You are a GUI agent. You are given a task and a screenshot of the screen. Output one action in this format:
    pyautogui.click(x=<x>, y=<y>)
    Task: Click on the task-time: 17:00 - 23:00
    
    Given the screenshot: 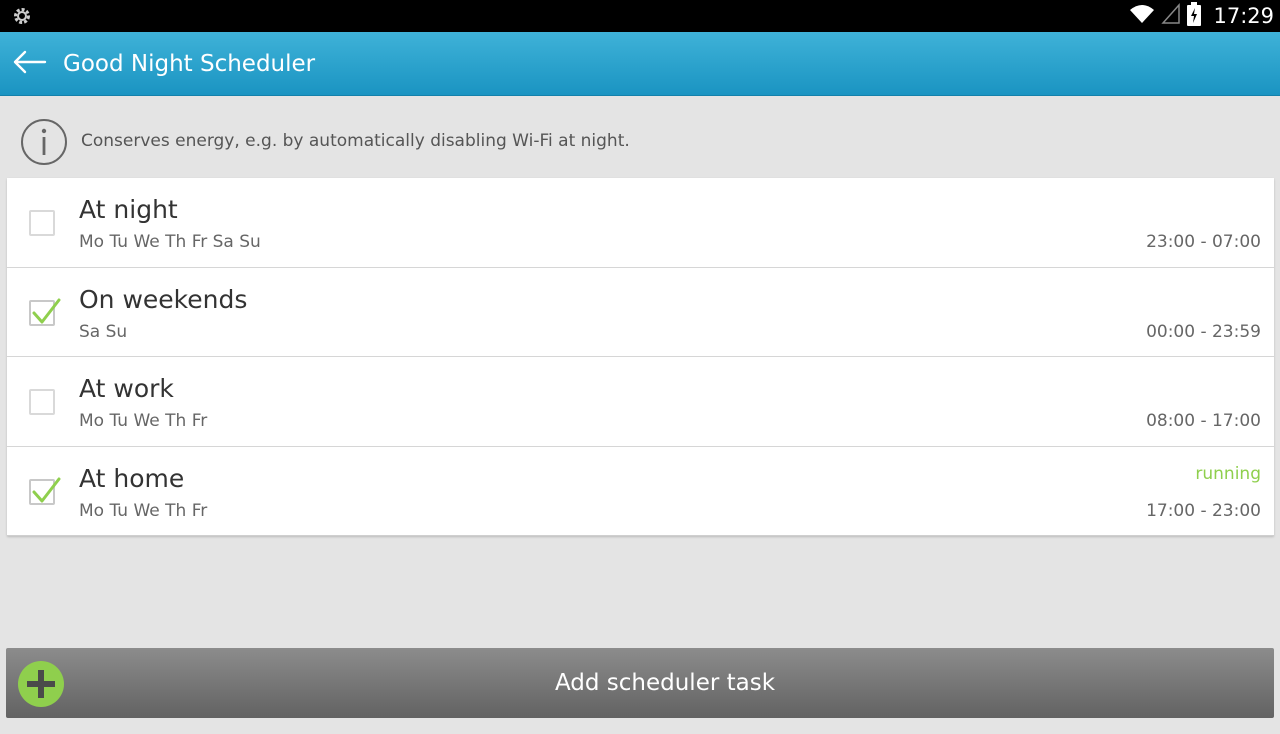 What is the action you would take?
    pyautogui.click(x=1203, y=510)
    